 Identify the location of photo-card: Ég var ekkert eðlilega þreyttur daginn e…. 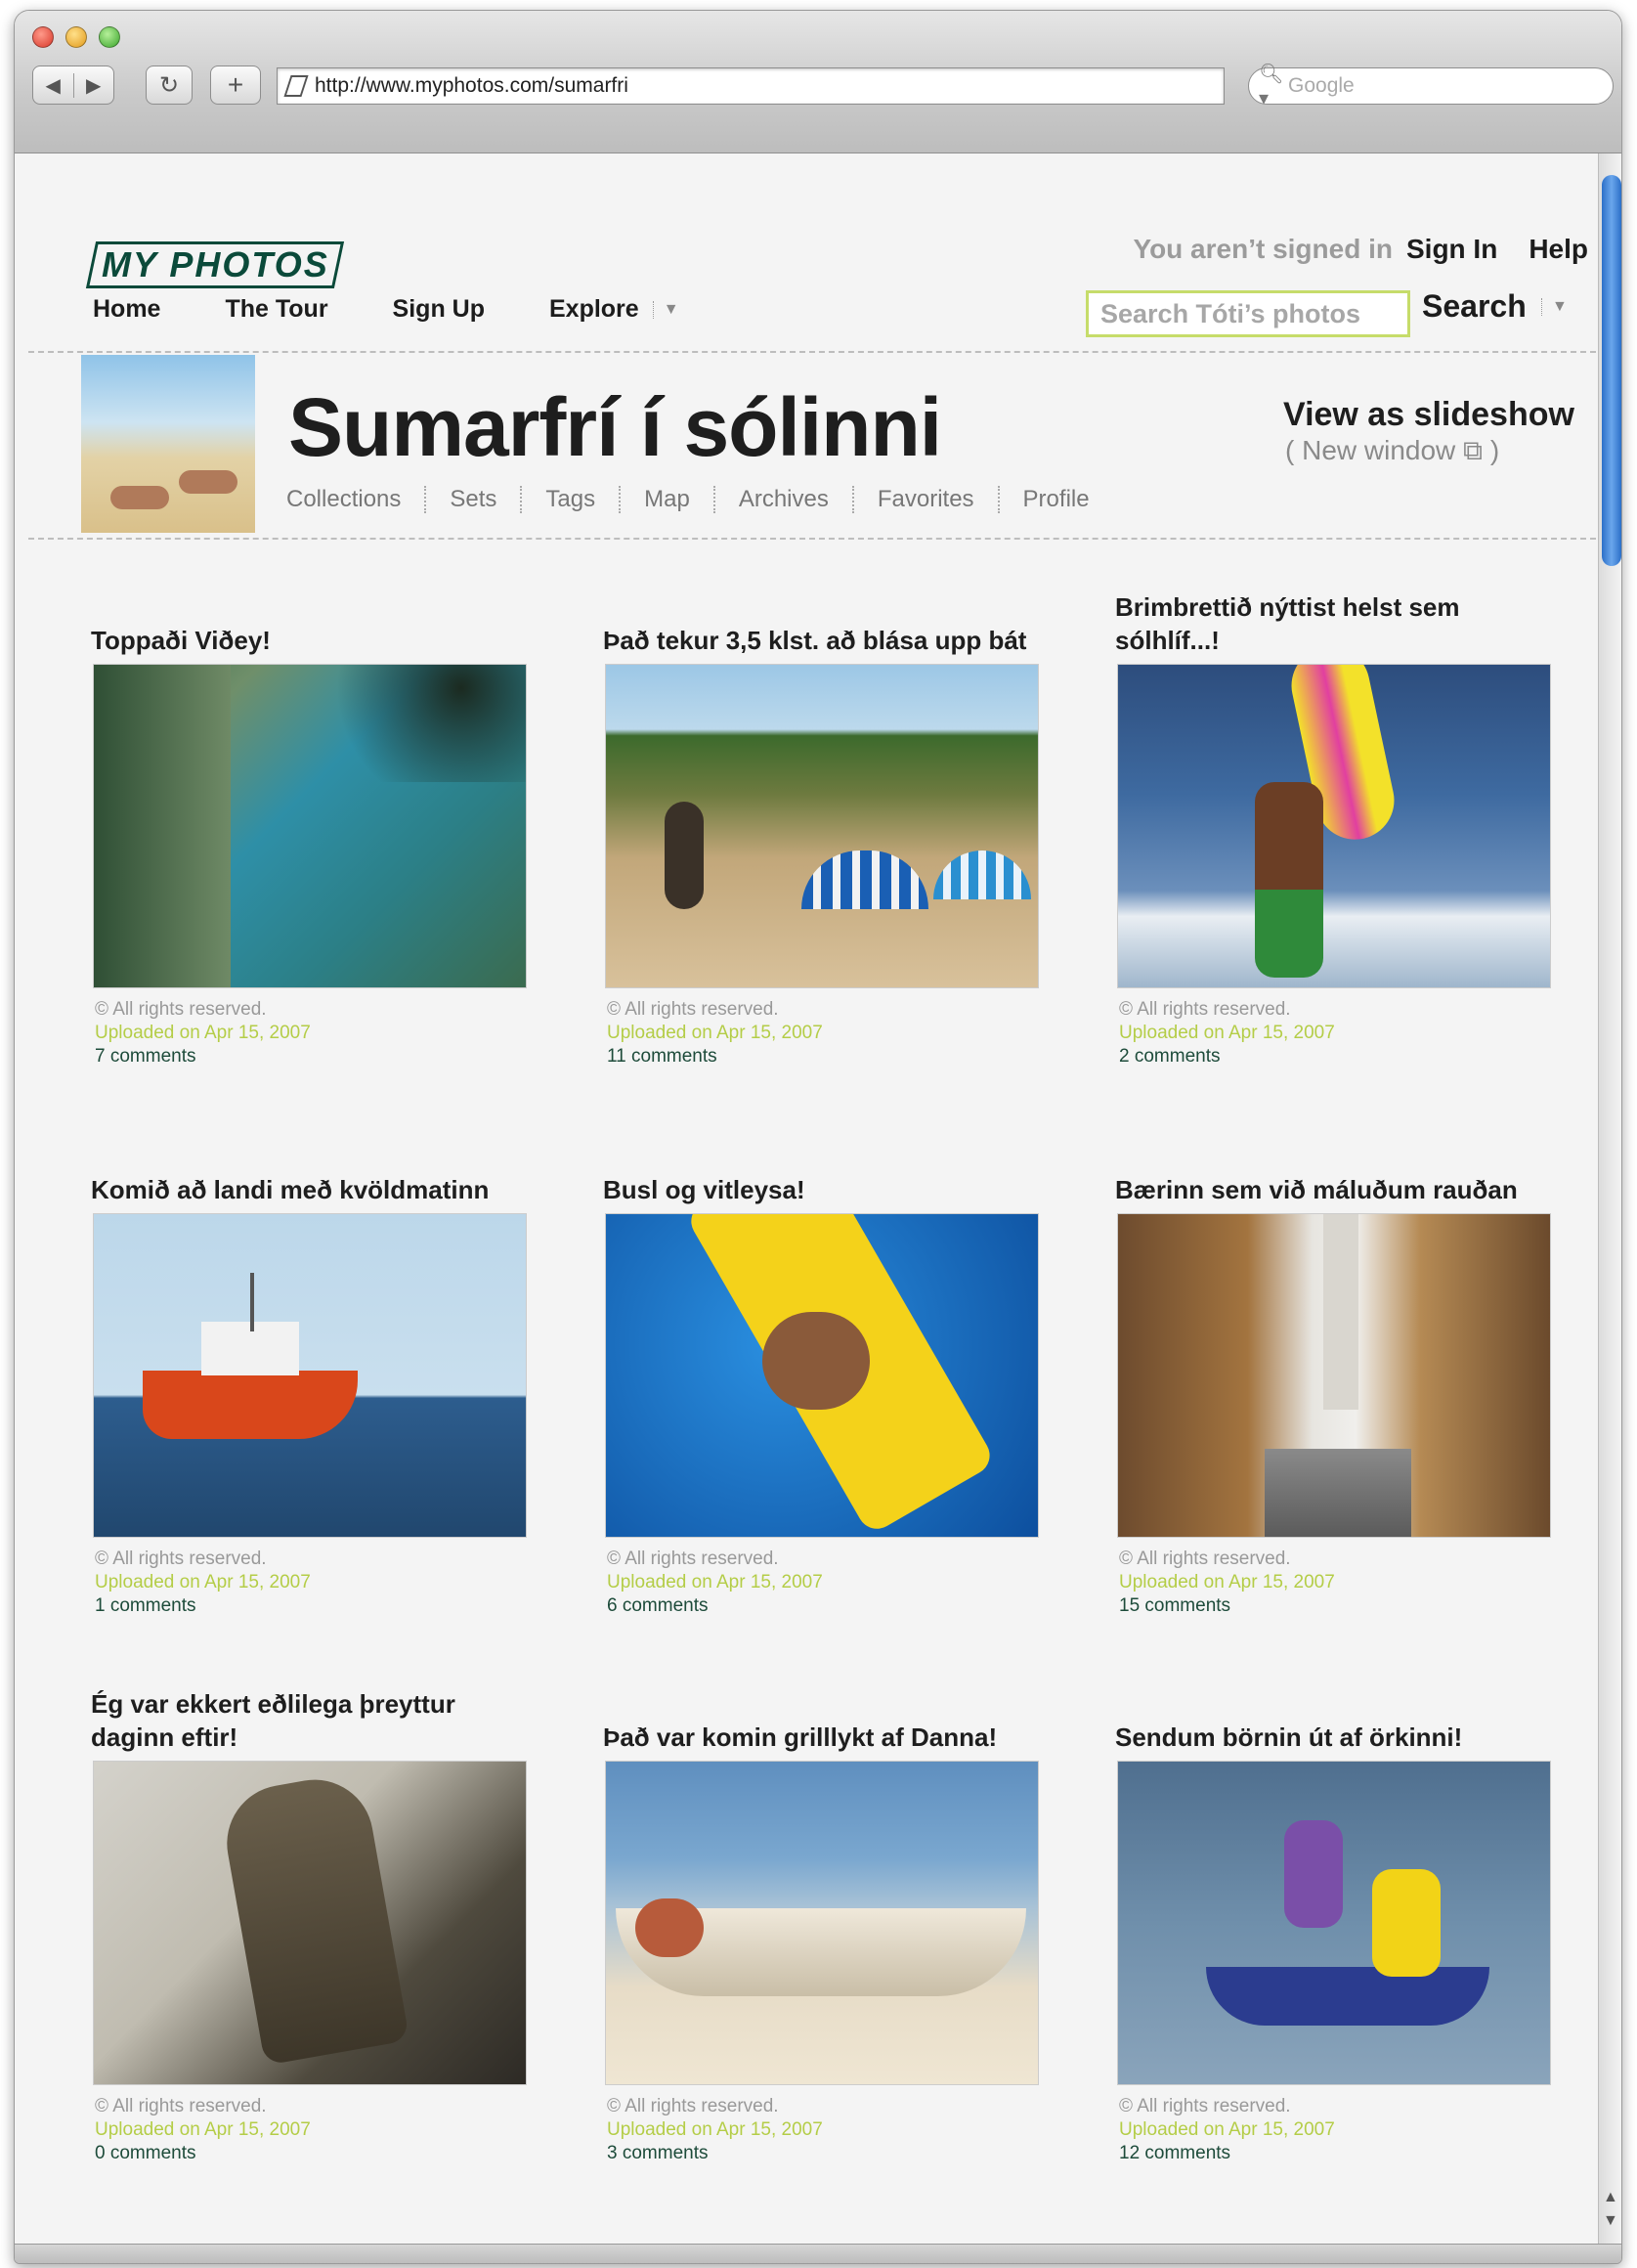
(316, 1927).